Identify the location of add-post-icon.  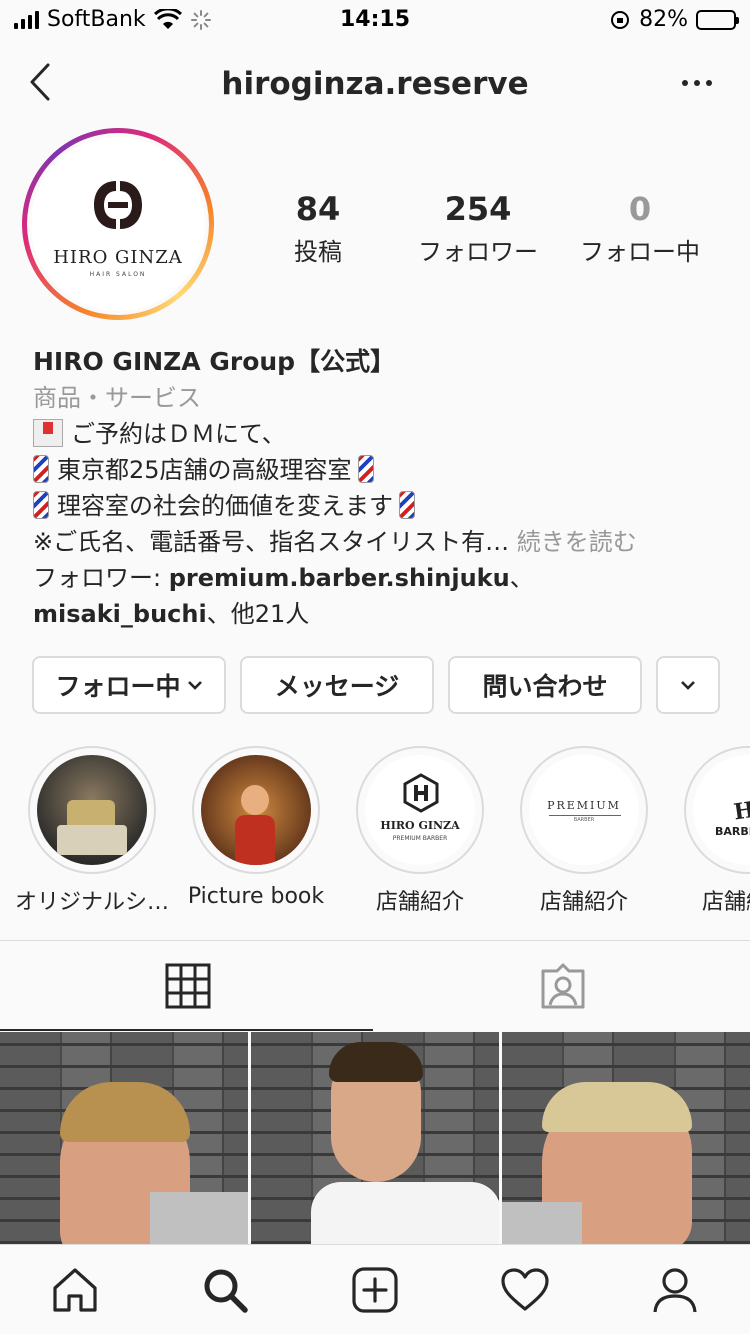
(375, 1289).